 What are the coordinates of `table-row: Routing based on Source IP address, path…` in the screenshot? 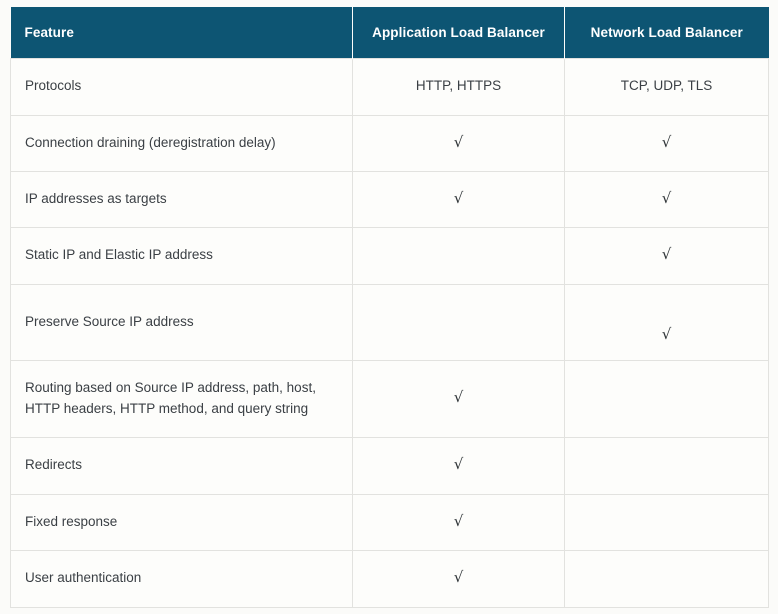 It's located at (389, 398).